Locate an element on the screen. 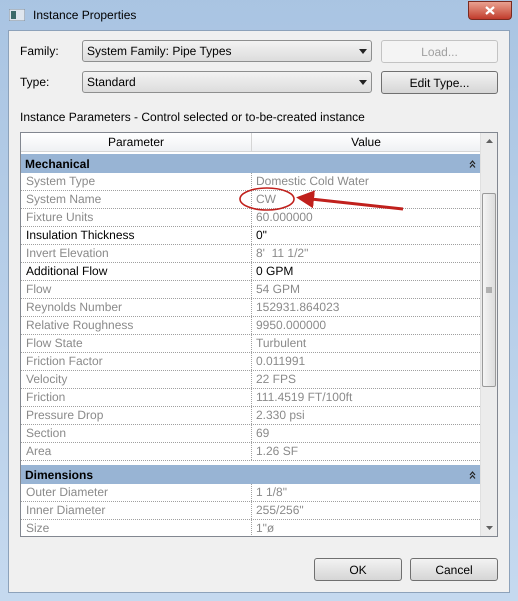 The image size is (518, 601). parameter-cell: Insulation Thickness is located at coordinates (136, 235).